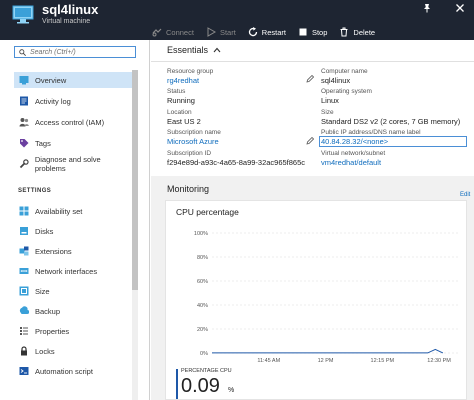  I want to click on location-label: Location, so click(179, 112).